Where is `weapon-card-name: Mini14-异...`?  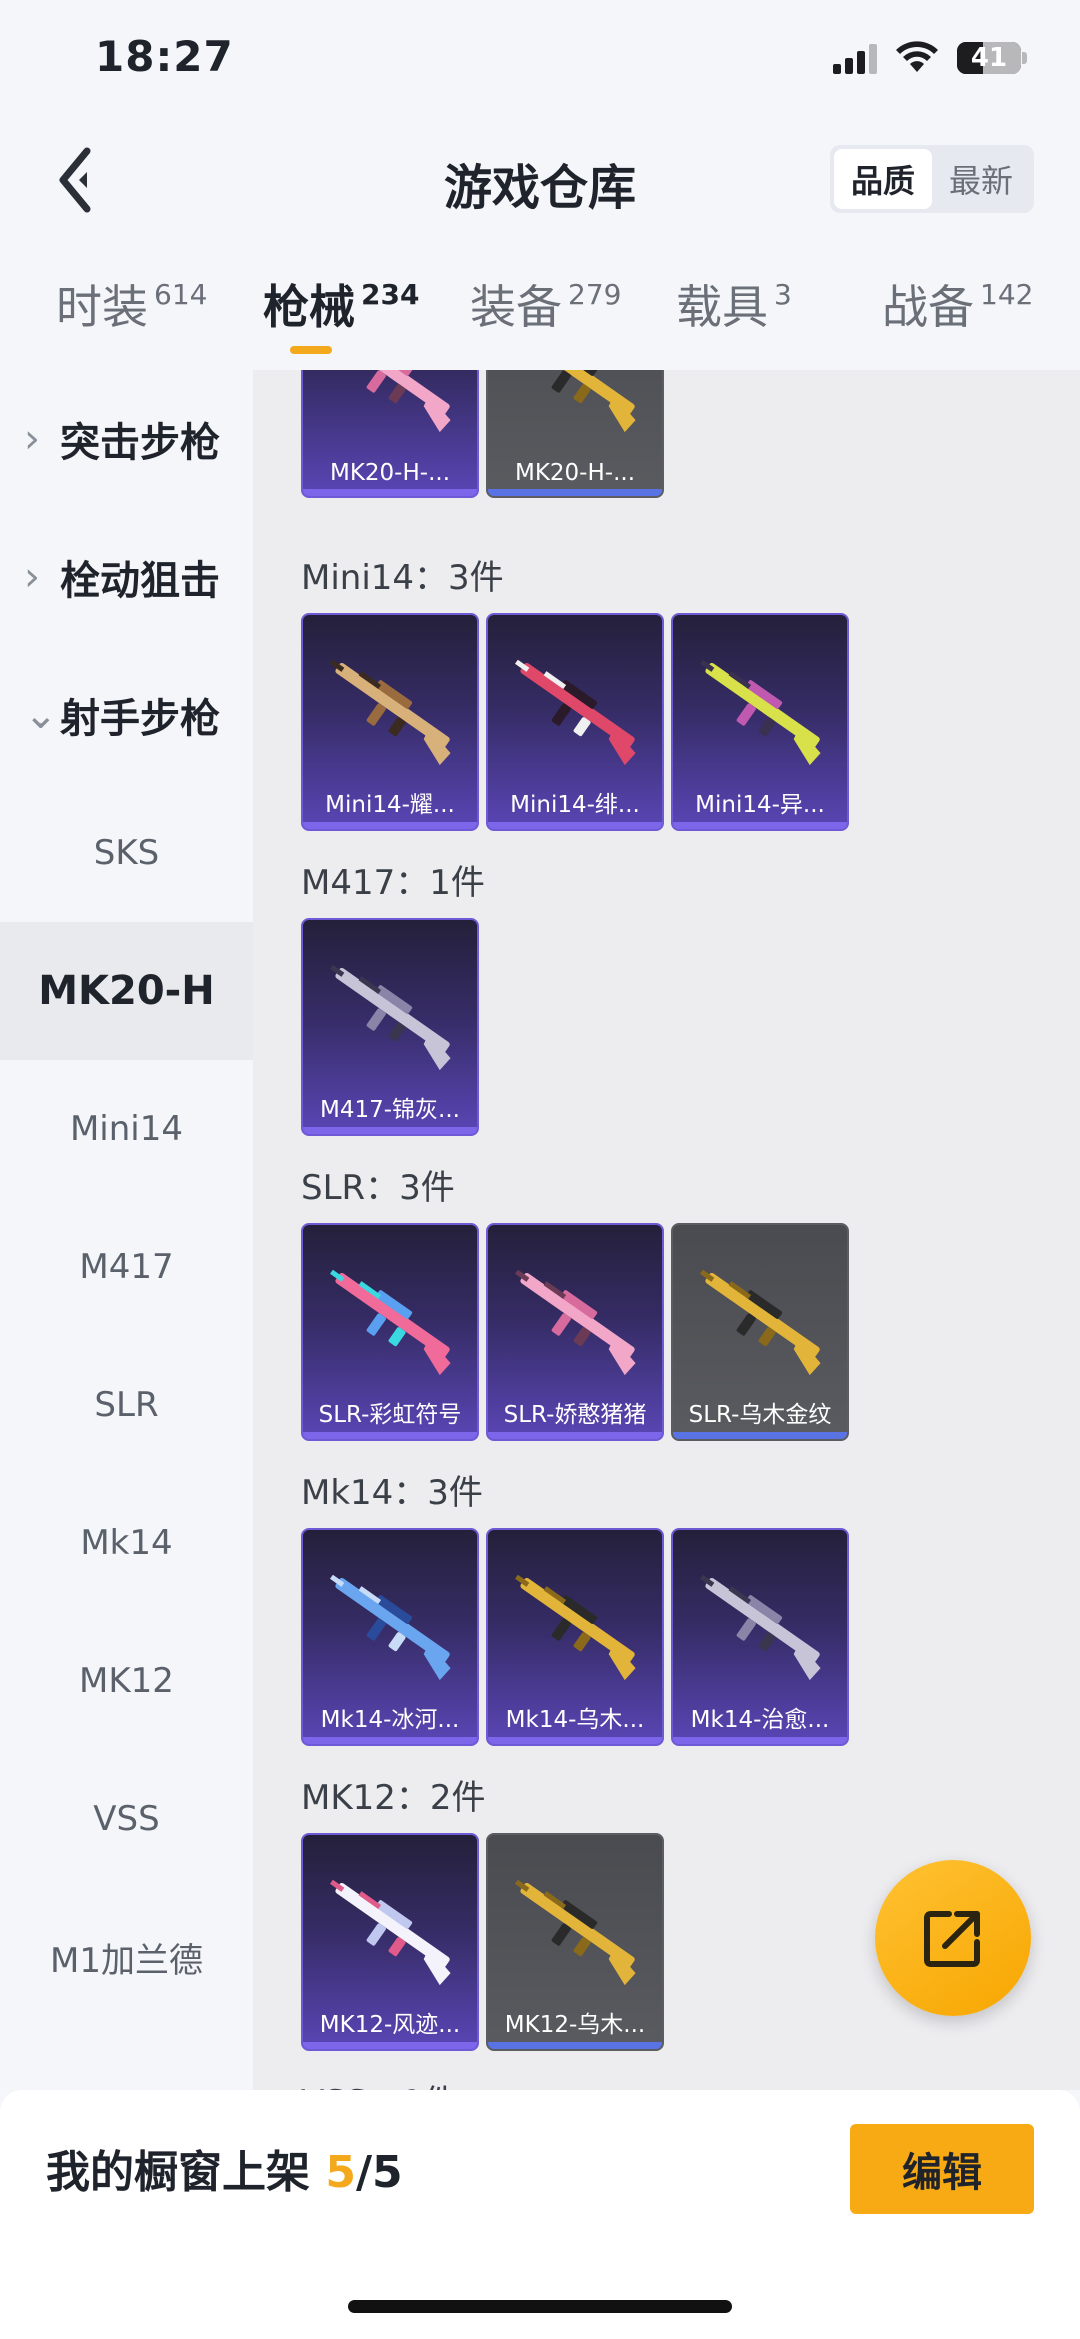
weapon-card-name: Mini14-异... is located at coordinates (760, 805).